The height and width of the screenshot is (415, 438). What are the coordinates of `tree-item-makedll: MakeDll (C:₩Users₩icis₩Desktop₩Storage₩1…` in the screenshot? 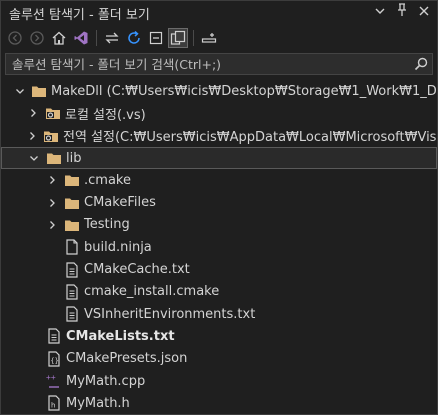 It's located at (219, 91).